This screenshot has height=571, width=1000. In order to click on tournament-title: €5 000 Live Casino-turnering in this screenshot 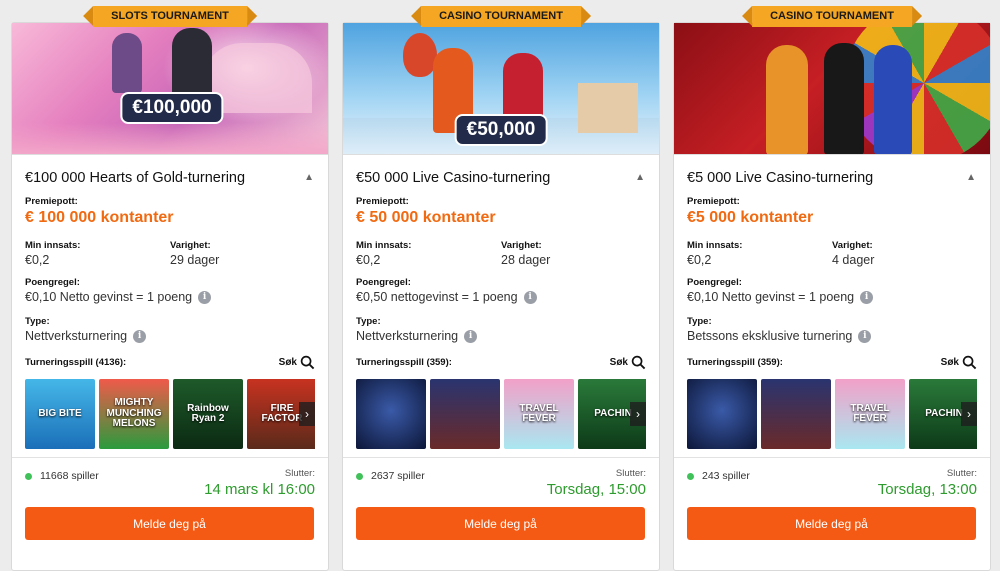, I will do `click(780, 177)`.